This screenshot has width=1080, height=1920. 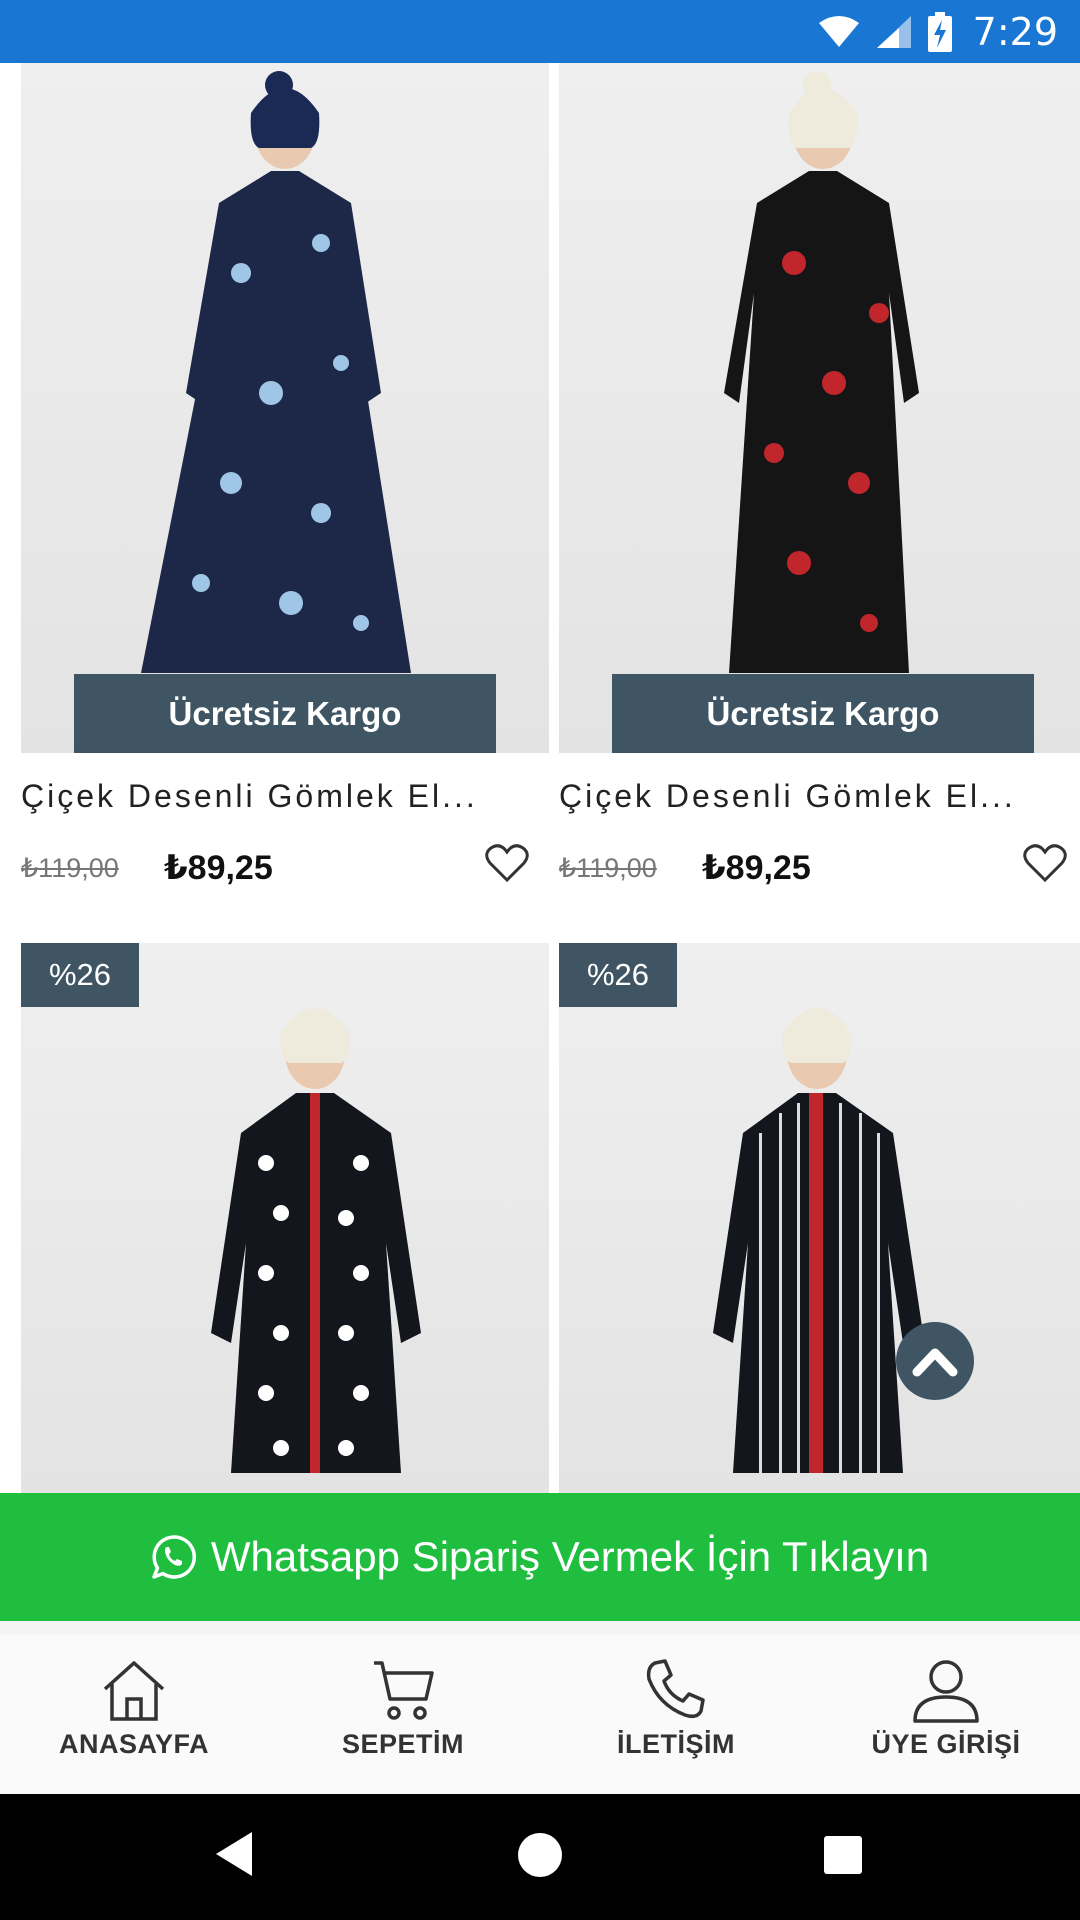 I want to click on nav-contact-label: İLETİŞİM, so click(x=676, y=1744).